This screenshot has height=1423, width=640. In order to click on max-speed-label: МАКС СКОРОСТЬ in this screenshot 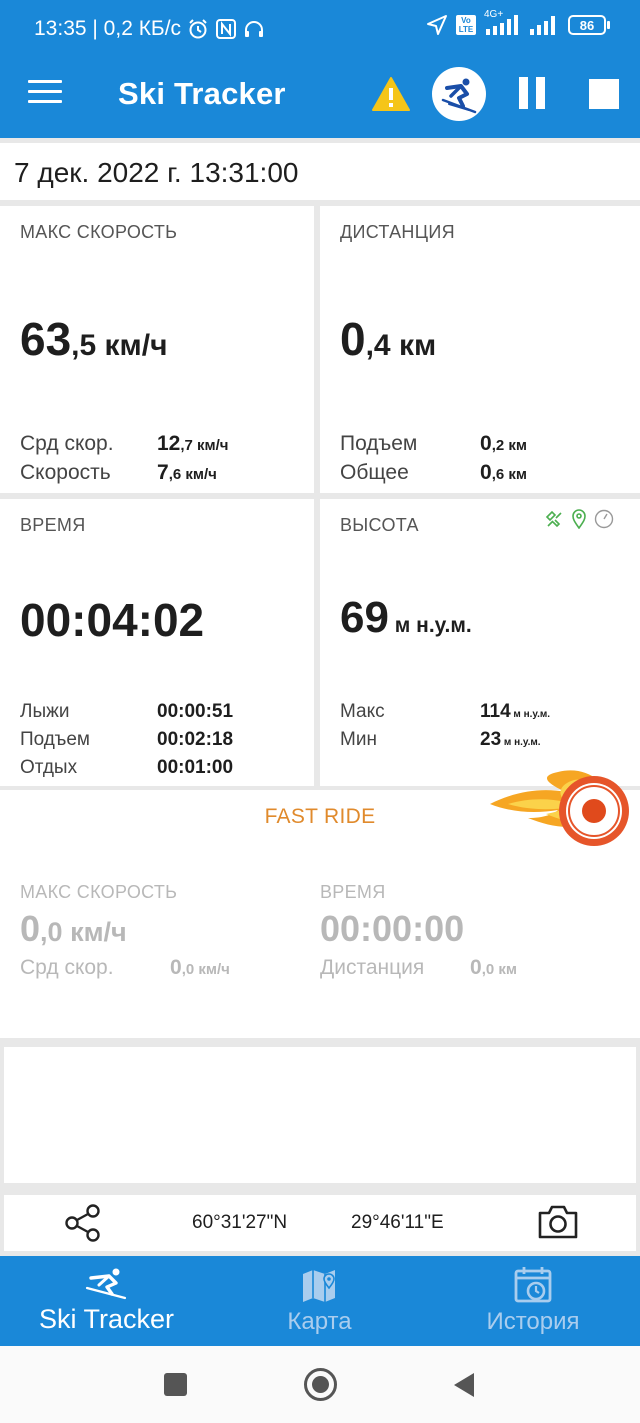, I will do `click(99, 232)`.